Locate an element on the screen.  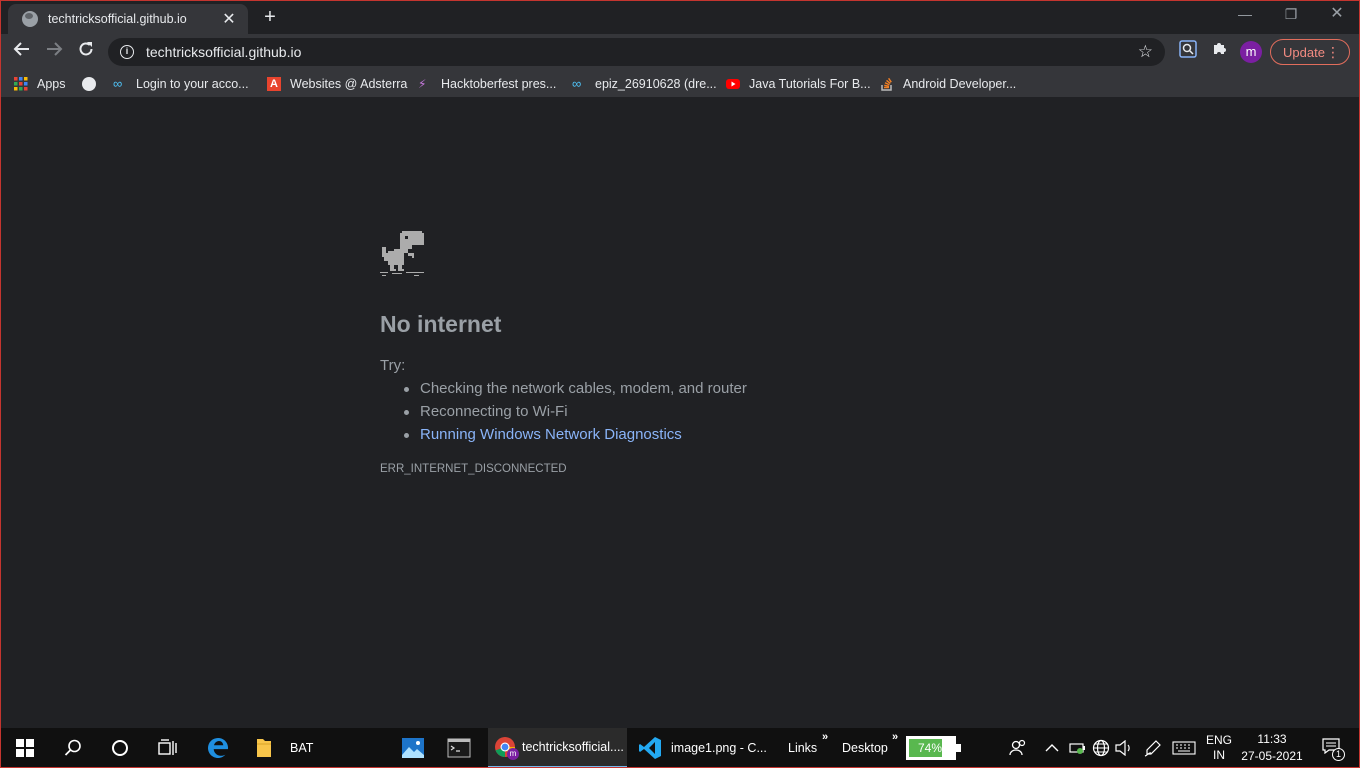
tab-active: techtricksofficial.github.io ✕ is located at coordinates (128, 19).